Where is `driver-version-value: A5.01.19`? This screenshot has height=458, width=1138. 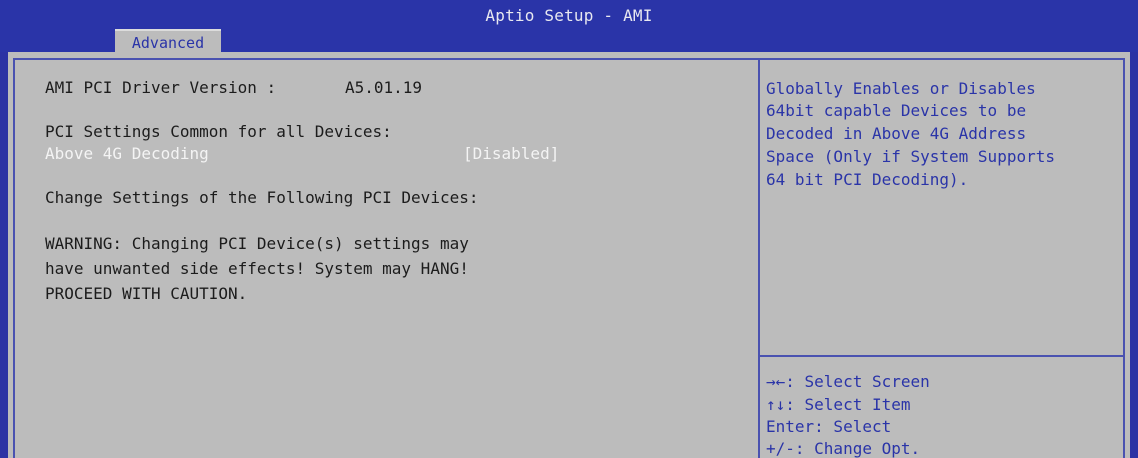 driver-version-value: A5.01.19 is located at coordinates (384, 87).